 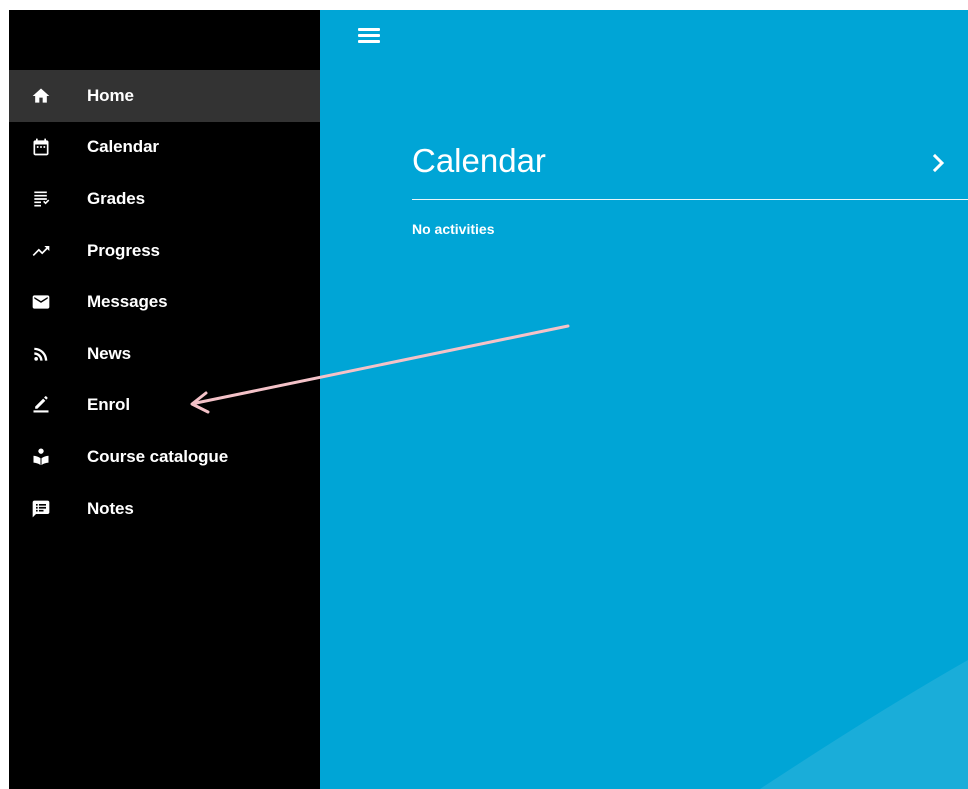 What do you see at coordinates (110, 508) in the screenshot?
I see `sidebar-item-label: Notes` at bounding box center [110, 508].